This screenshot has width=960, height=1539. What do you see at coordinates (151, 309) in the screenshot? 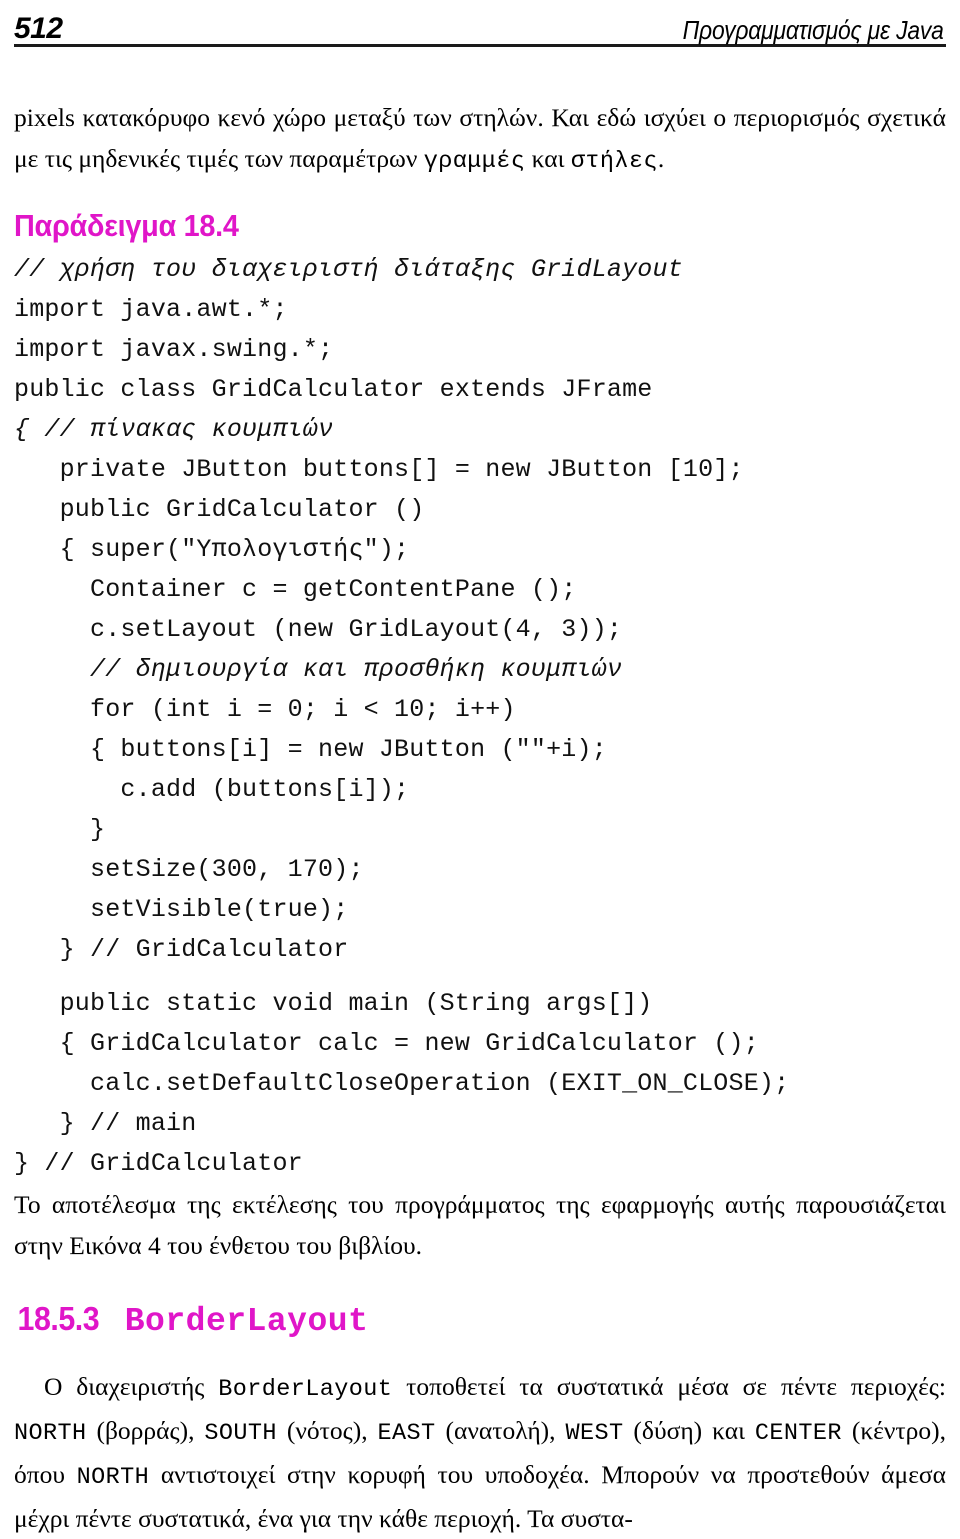
I see `code-line: import java.awt.*;` at bounding box center [151, 309].